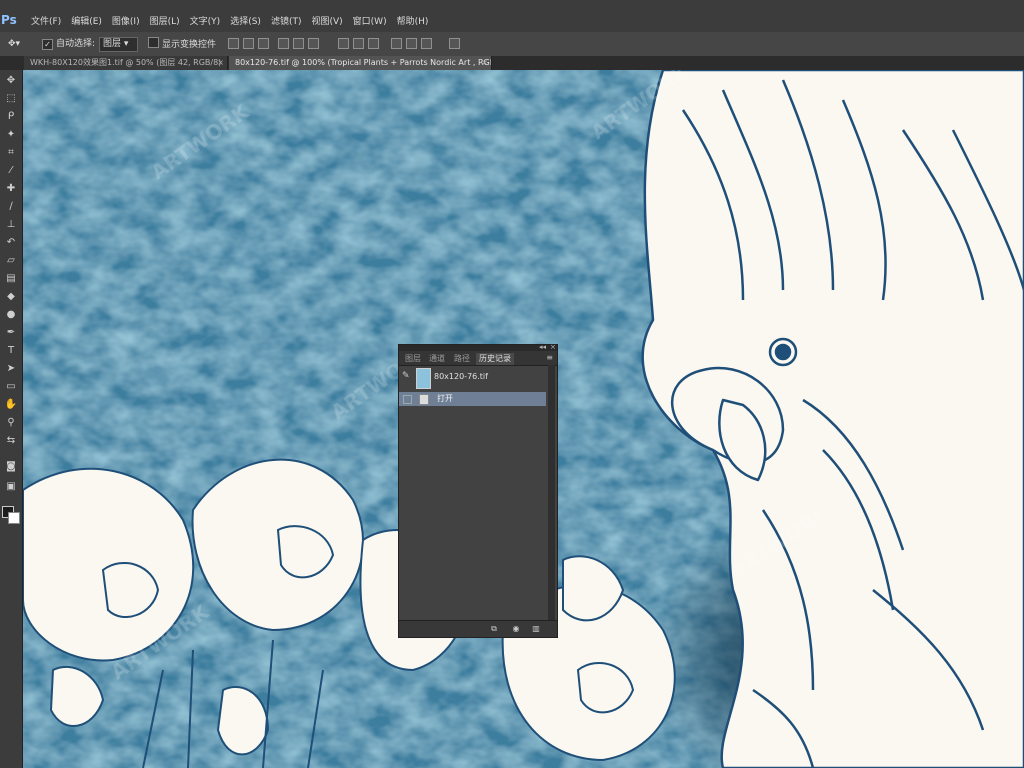 The height and width of the screenshot is (768, 1024). I want to click on gradient-icon: ▤, so click(11, 279).